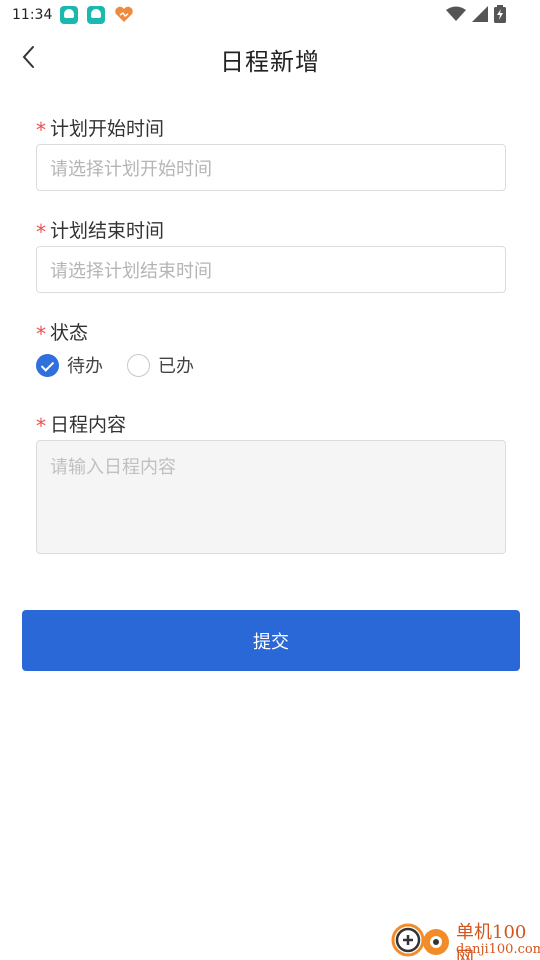 This screenshot has width=540, height=960. I want to click on wifi-icon, so click(456, 16).